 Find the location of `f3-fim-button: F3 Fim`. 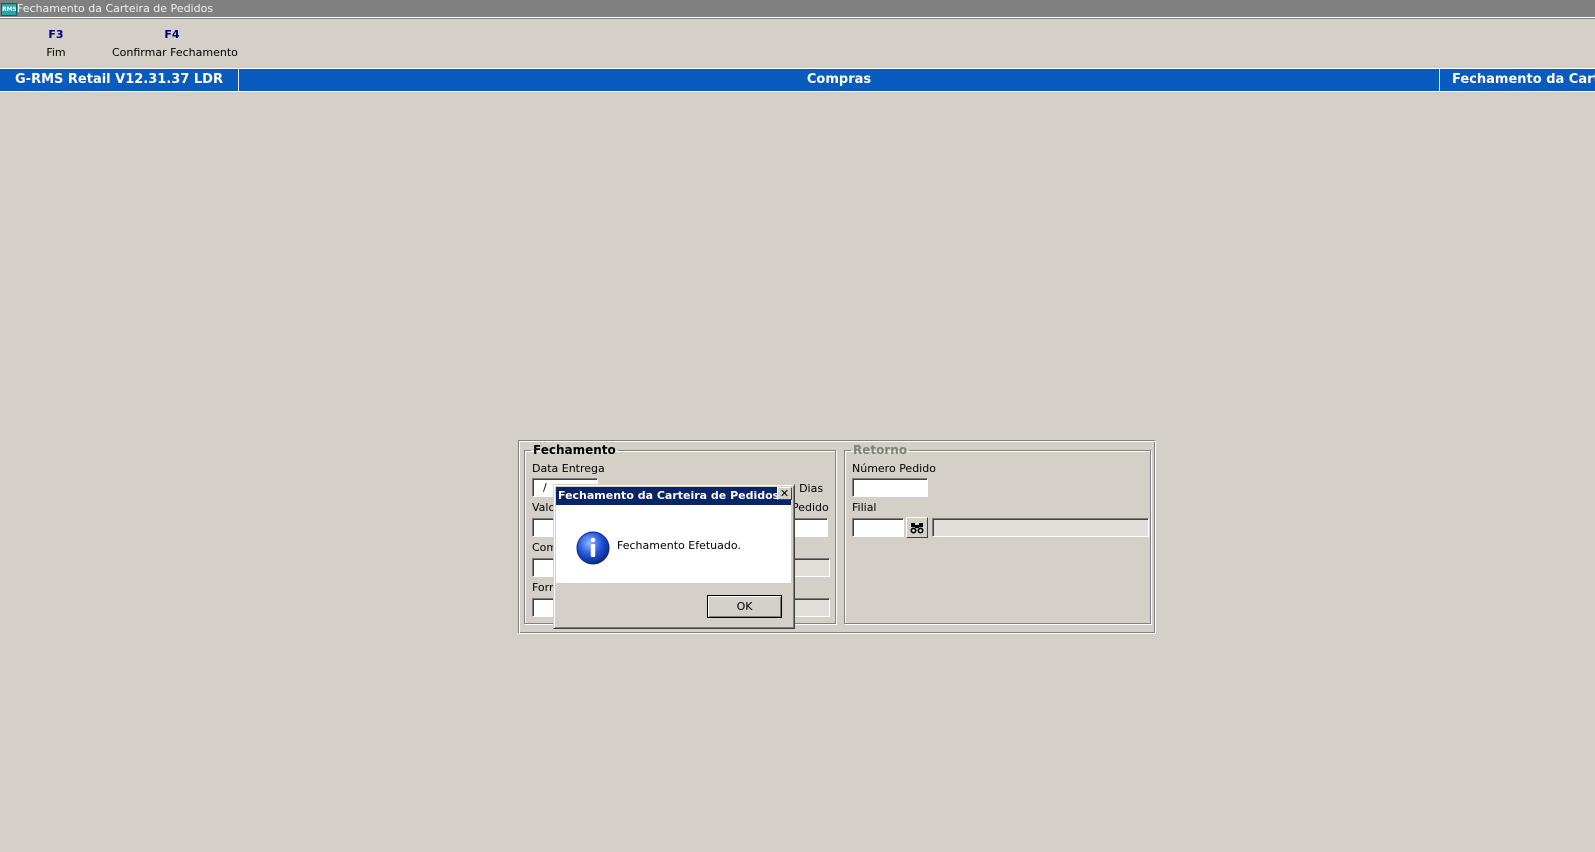

f3-fim-button: F3 Fim is located at coordinates (56, 44).